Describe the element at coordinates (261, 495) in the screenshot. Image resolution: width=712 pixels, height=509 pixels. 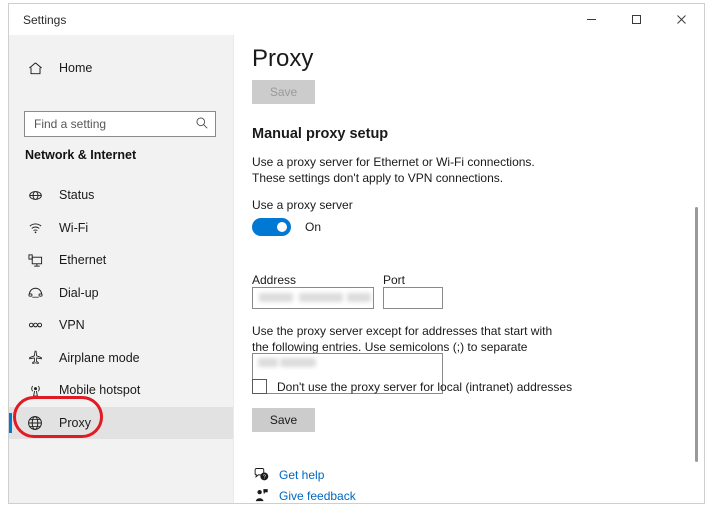
I see `feedback-person-icon` at that location.